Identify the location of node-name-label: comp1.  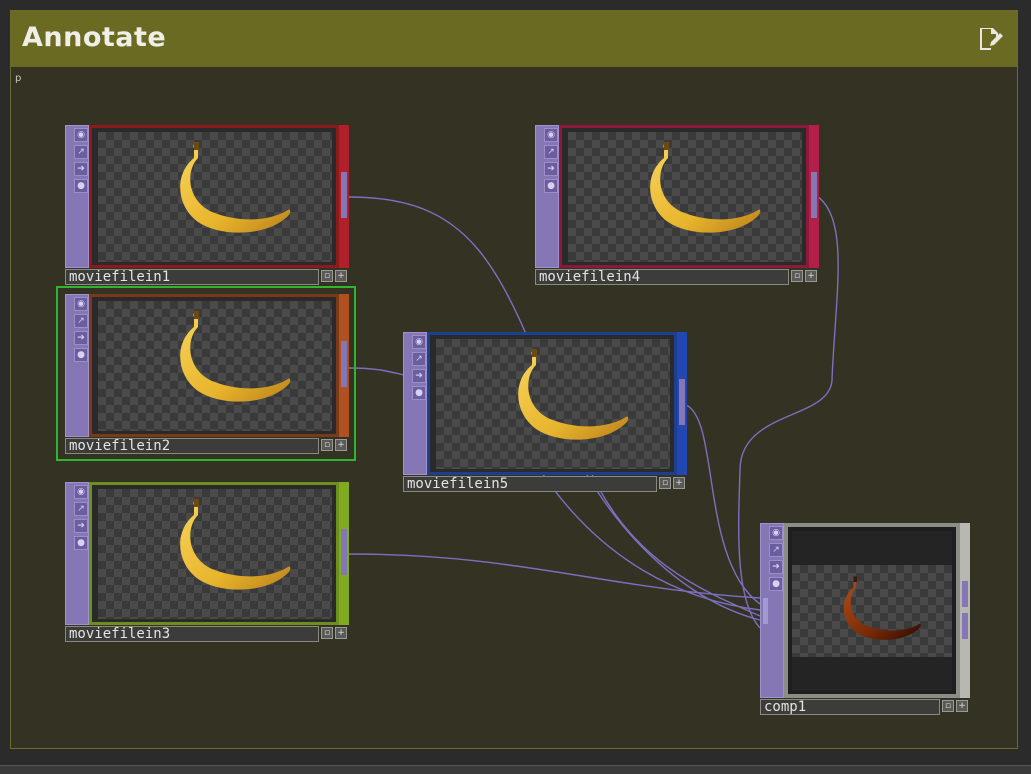
(850, 707).